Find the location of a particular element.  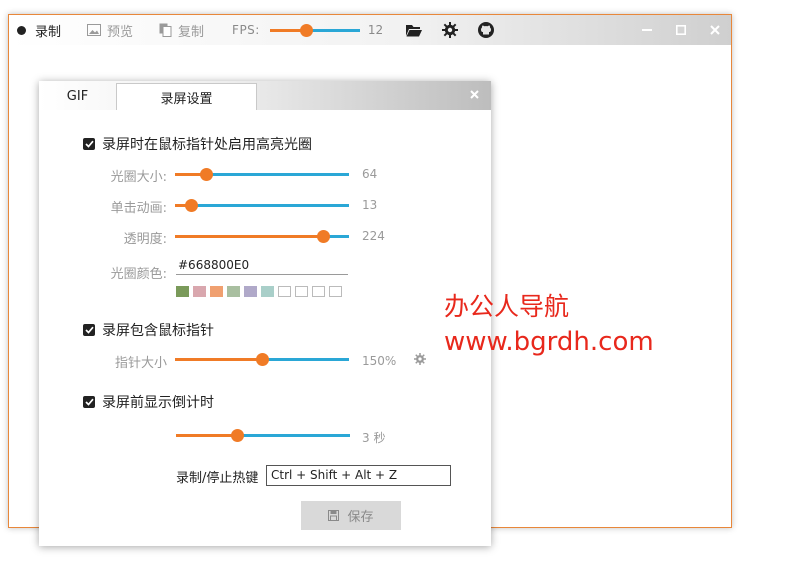

save-icon is located at coordinates (334, 515).